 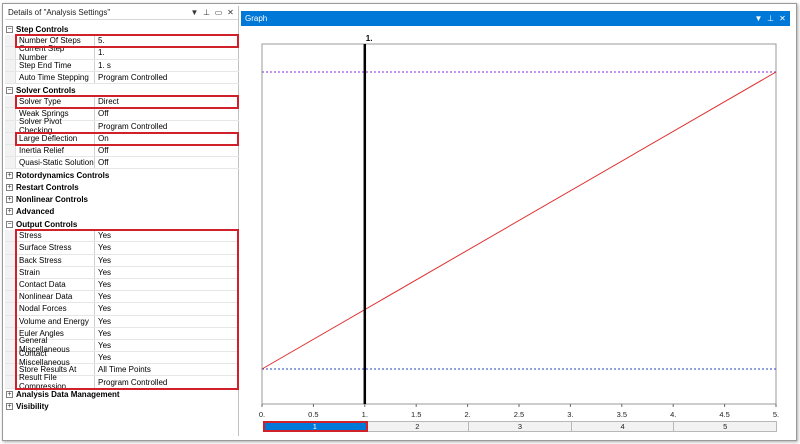 What do you see at coordinates (103, 65) in the screenshot?
I see `property-value: 1. s` at bounding box center [103, 65].